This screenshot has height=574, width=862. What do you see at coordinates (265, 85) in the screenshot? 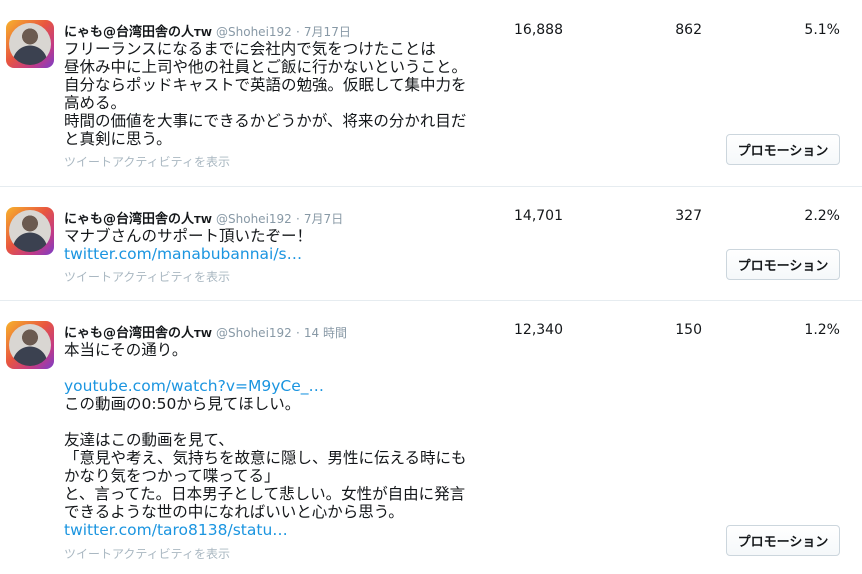
I see `tweet-line: 自分ならポッドキャストで英語の勉強。仮眠して集中力を` at bounding box center [265, 85].